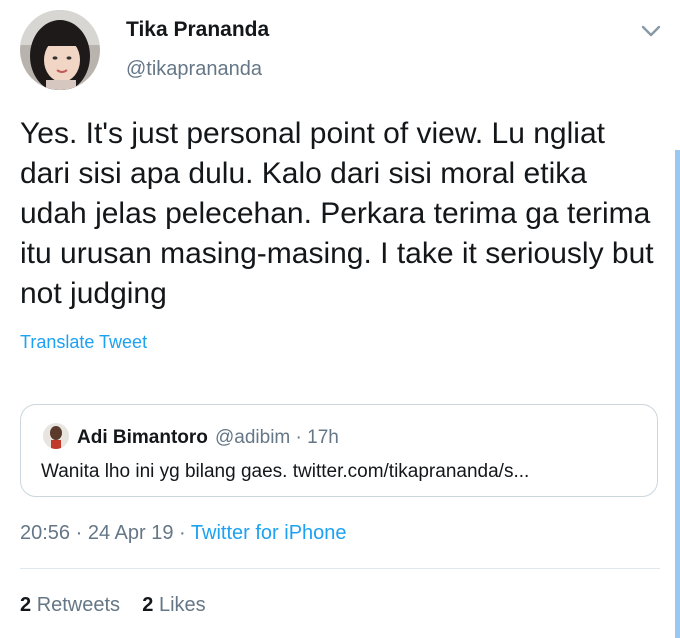 The image size is (680, 638). Describe the element at coordinates (677, 394) in the screenshot. I see `scrollbar` at that location.